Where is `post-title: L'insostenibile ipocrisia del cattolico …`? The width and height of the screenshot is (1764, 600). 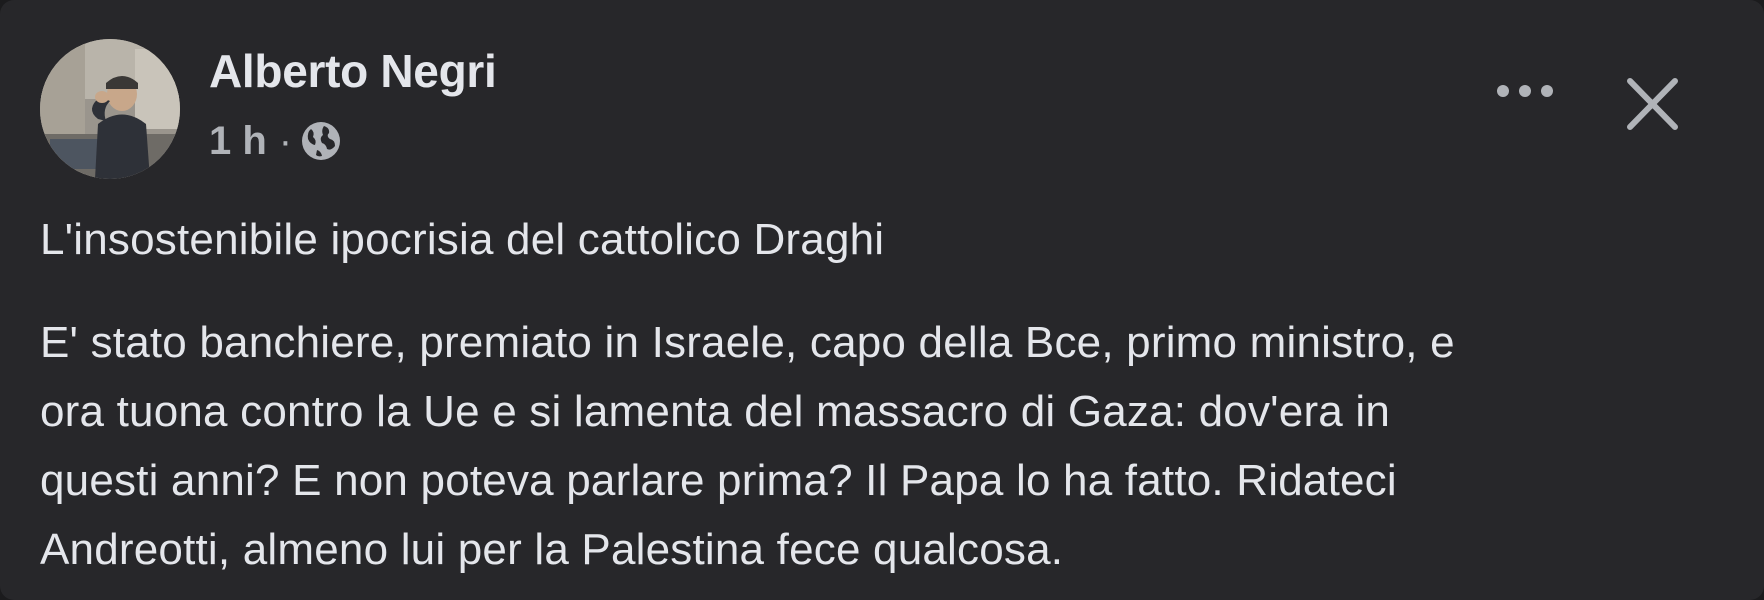
post-title: L'insostenibile ipocrisia del cattolico … is located at coordinates (462, 239).